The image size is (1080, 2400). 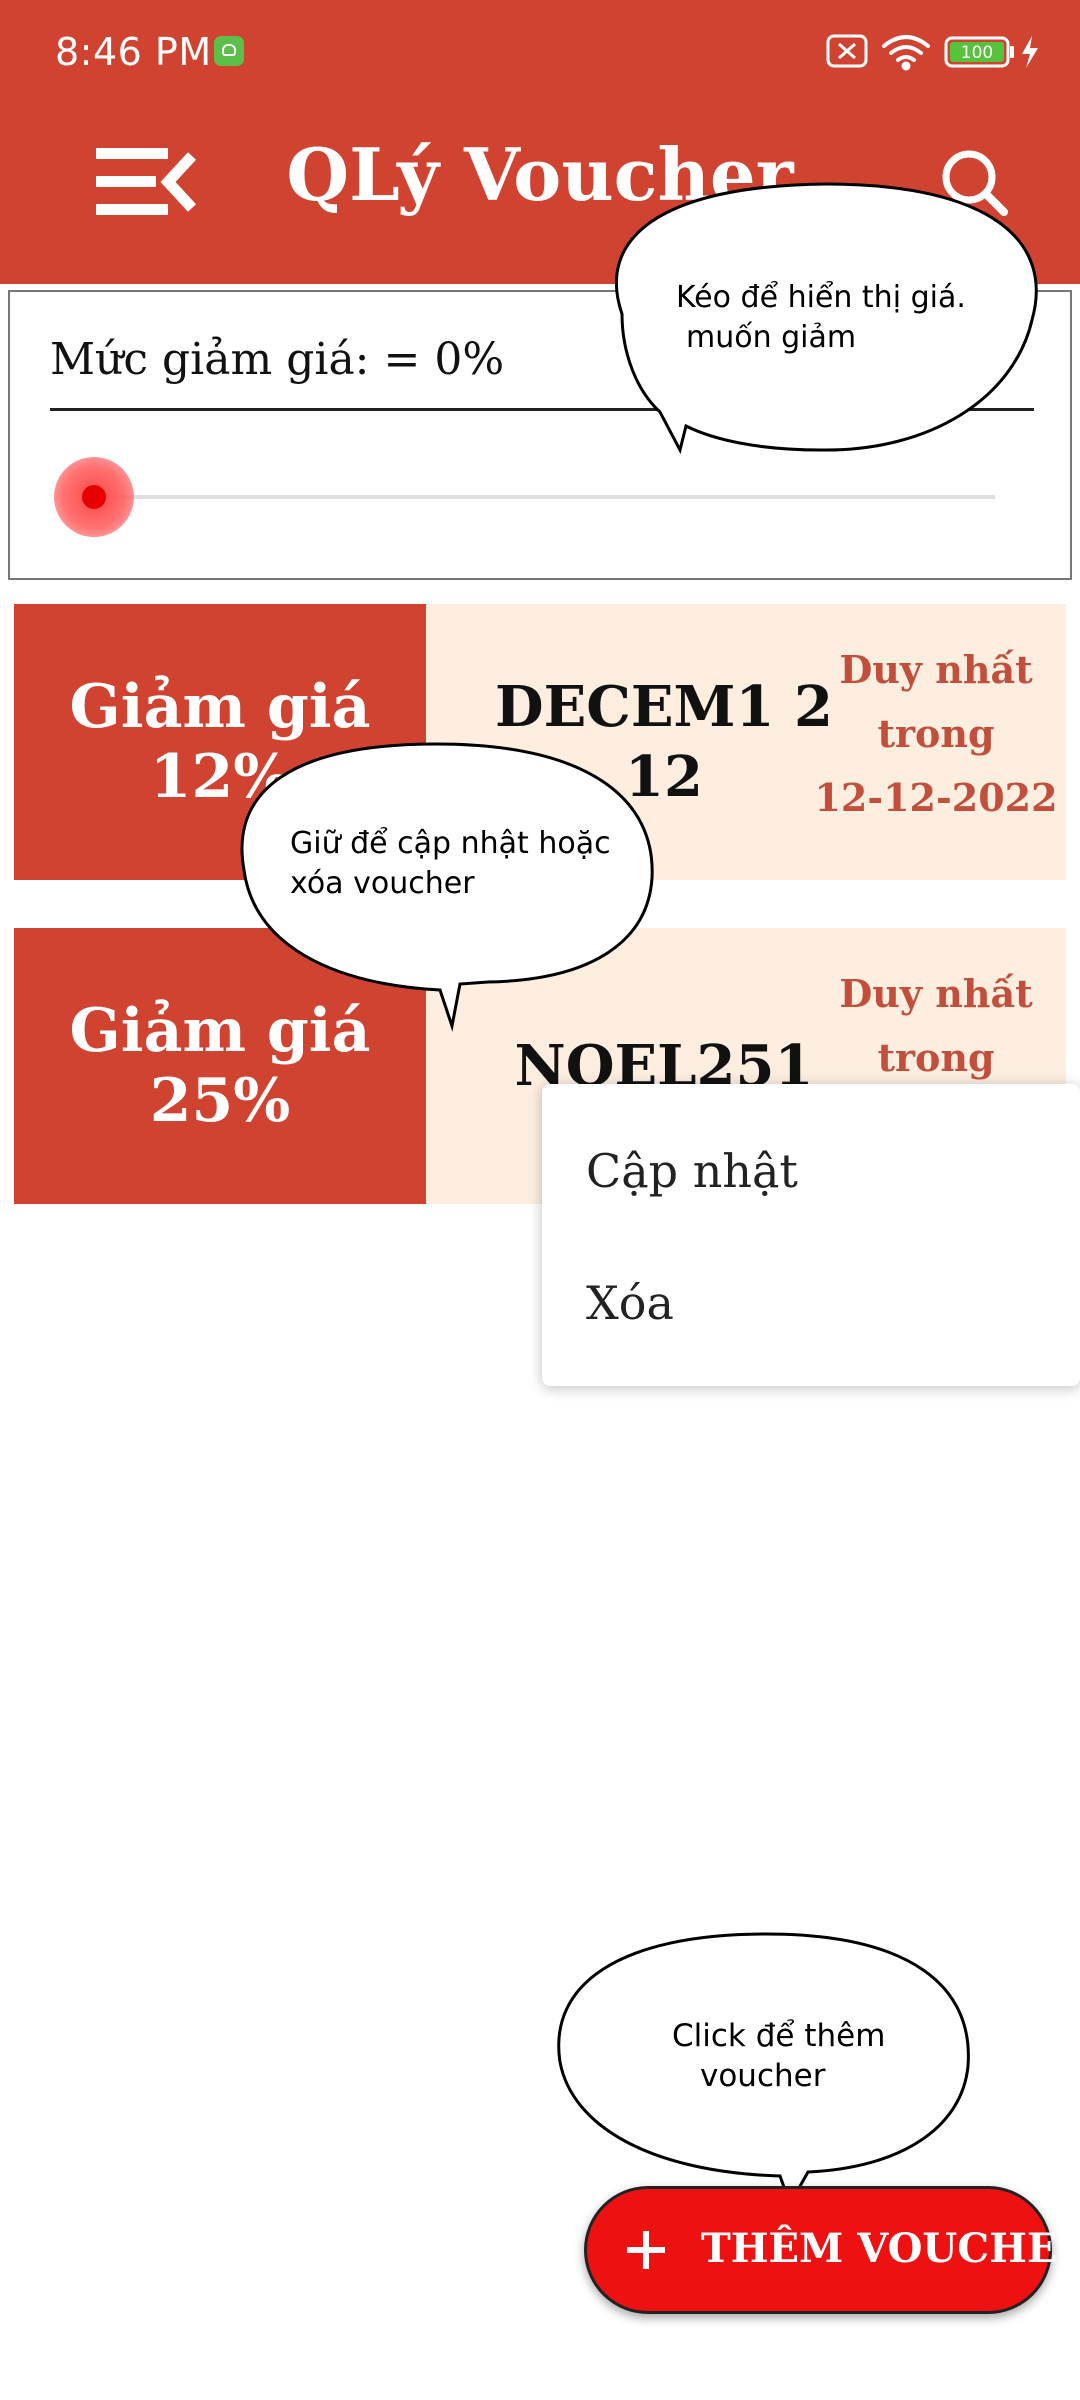 I want to click on tooltip-line: voucher, so click(x=763, y=2076).